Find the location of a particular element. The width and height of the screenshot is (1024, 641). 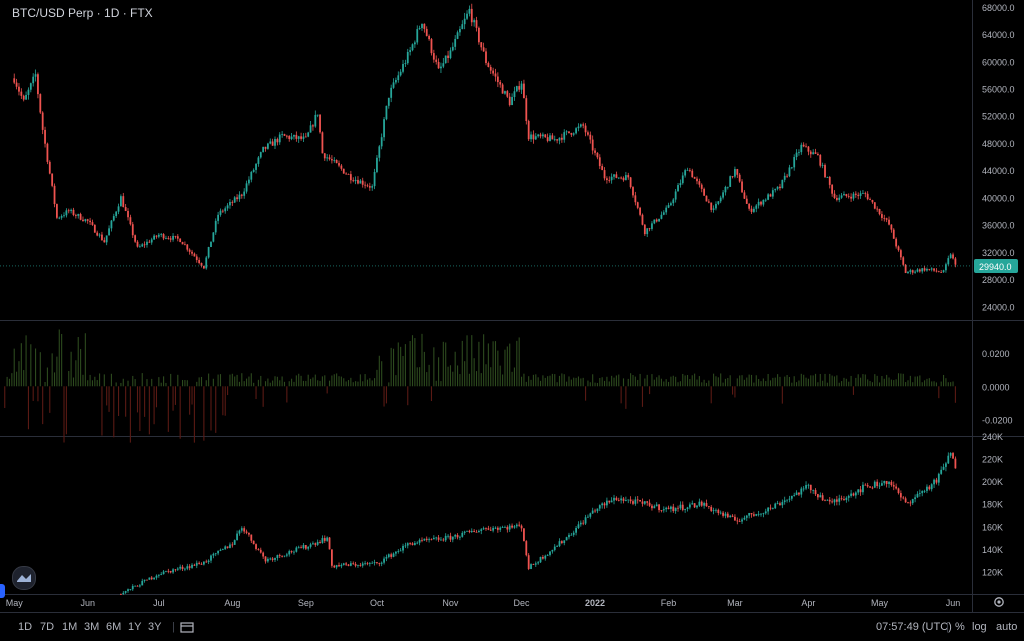

timeframe-1d-button: 1D is located at coordinates (25, 627).